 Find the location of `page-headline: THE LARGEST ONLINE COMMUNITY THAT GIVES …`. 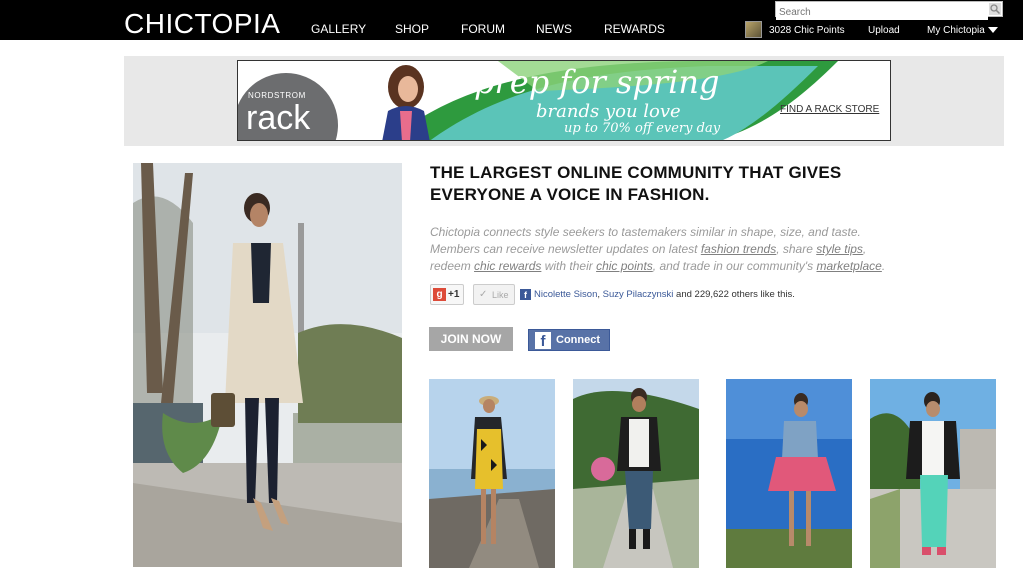

page-headline: THE LARGEST ONLINE COMMUNITY THAT GIVES … is located at coordinates (680, 184).